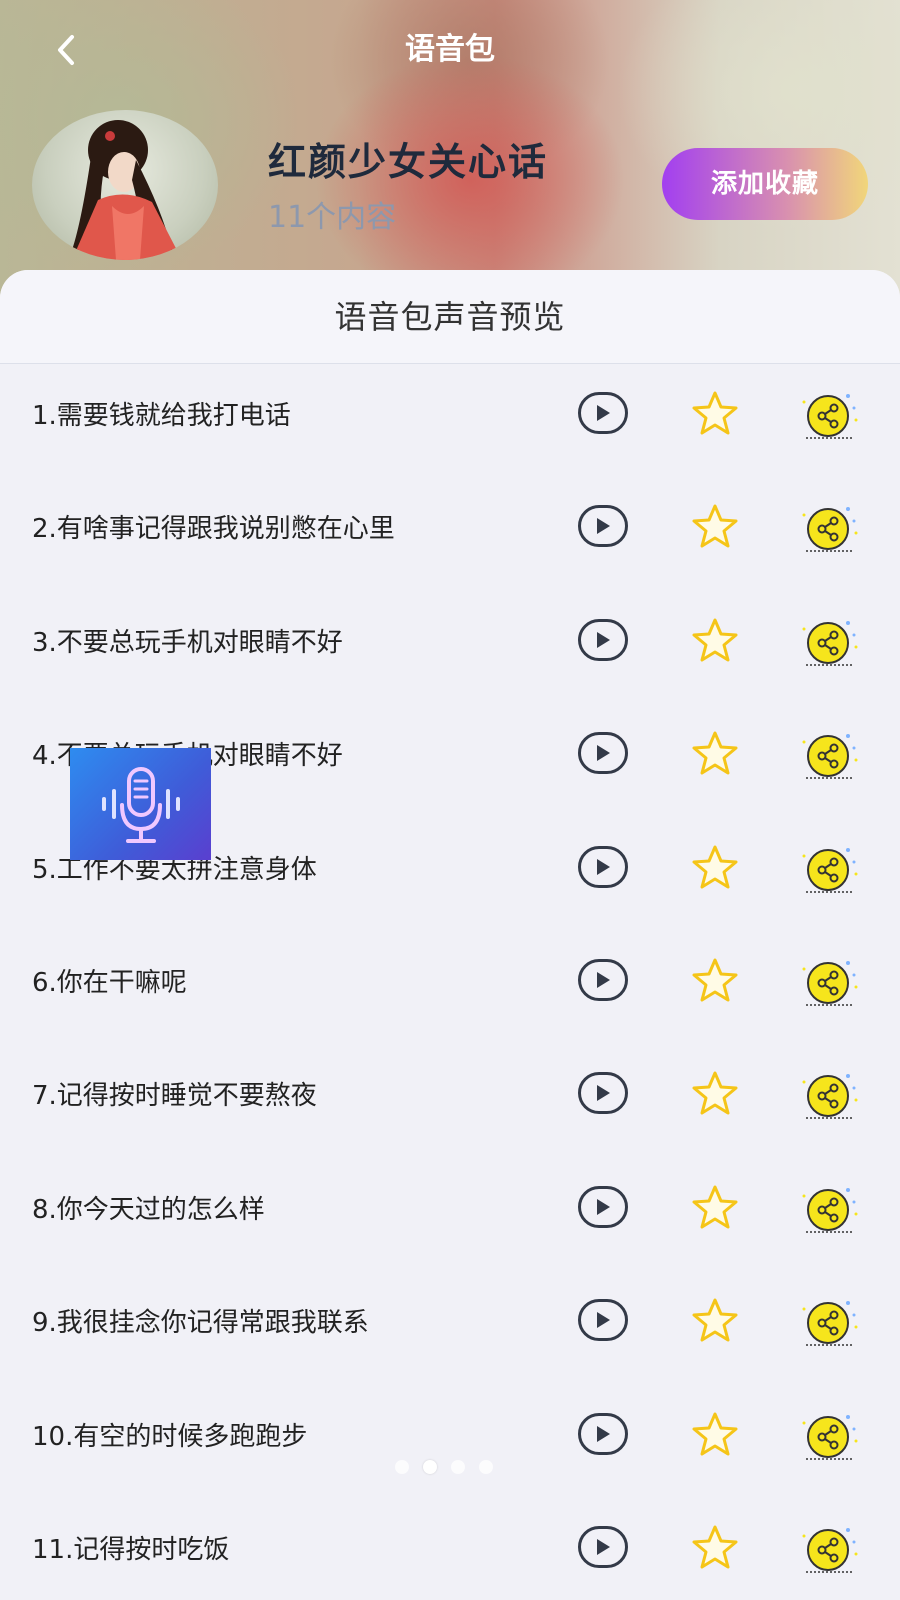  Describe the element at coordinates (174, 1096) in the screenshot. I see `voice-title: 7.记得按时睡觉不要熬夜` at that location.